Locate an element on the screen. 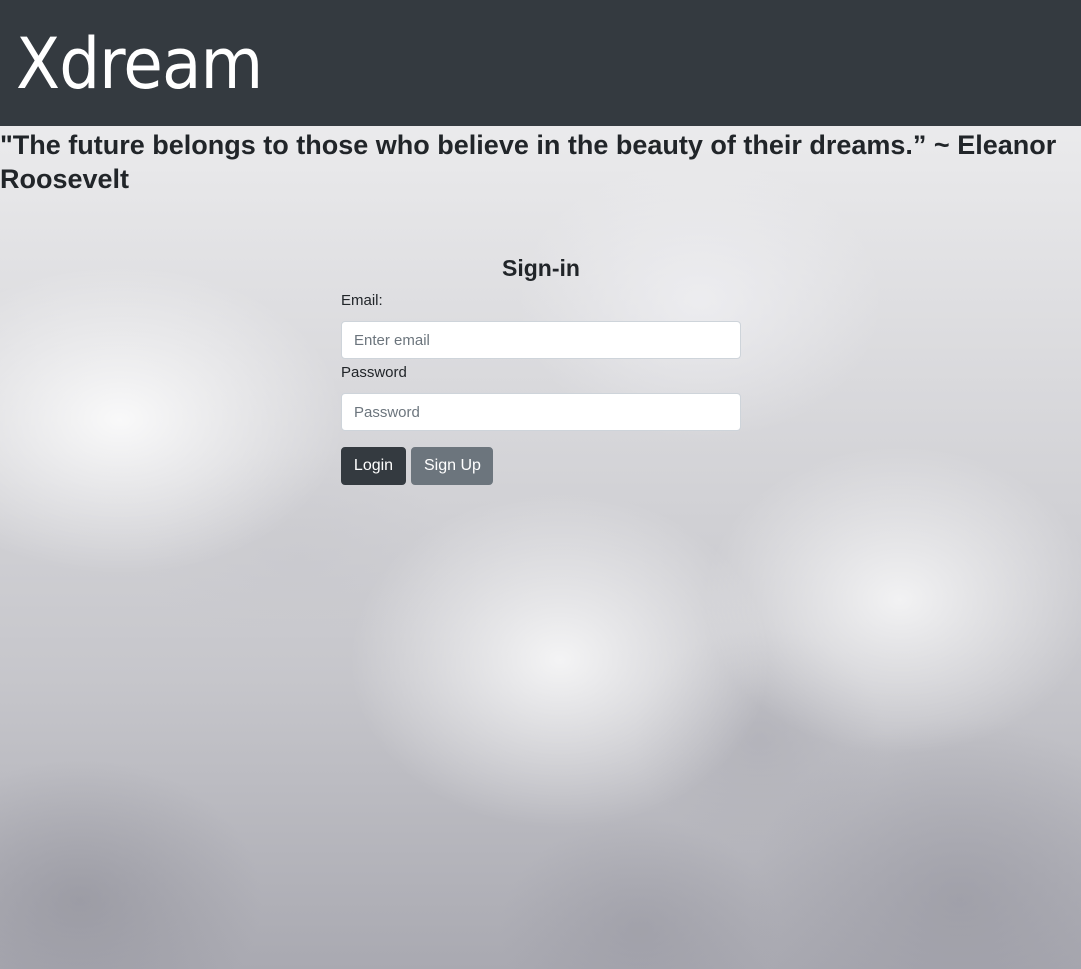 The width and height of the screenshot is (1081, 969). password-input is located at coordinates (541, 412).